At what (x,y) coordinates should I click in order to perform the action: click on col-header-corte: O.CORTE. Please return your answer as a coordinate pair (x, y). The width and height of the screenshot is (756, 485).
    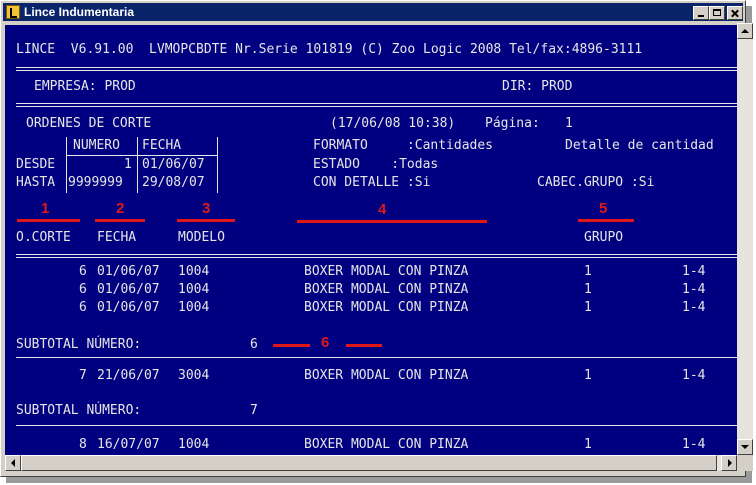
    Looking at the image, I should click on (43, 237).